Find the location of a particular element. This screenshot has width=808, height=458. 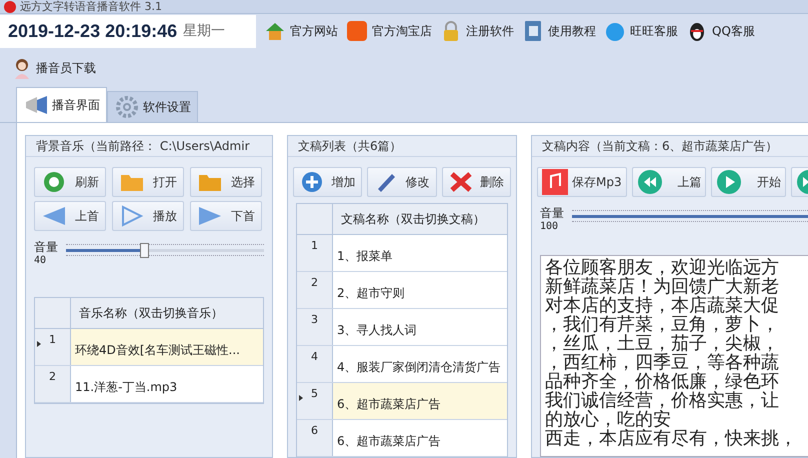

home-icon is located at coordinates (275, 31).